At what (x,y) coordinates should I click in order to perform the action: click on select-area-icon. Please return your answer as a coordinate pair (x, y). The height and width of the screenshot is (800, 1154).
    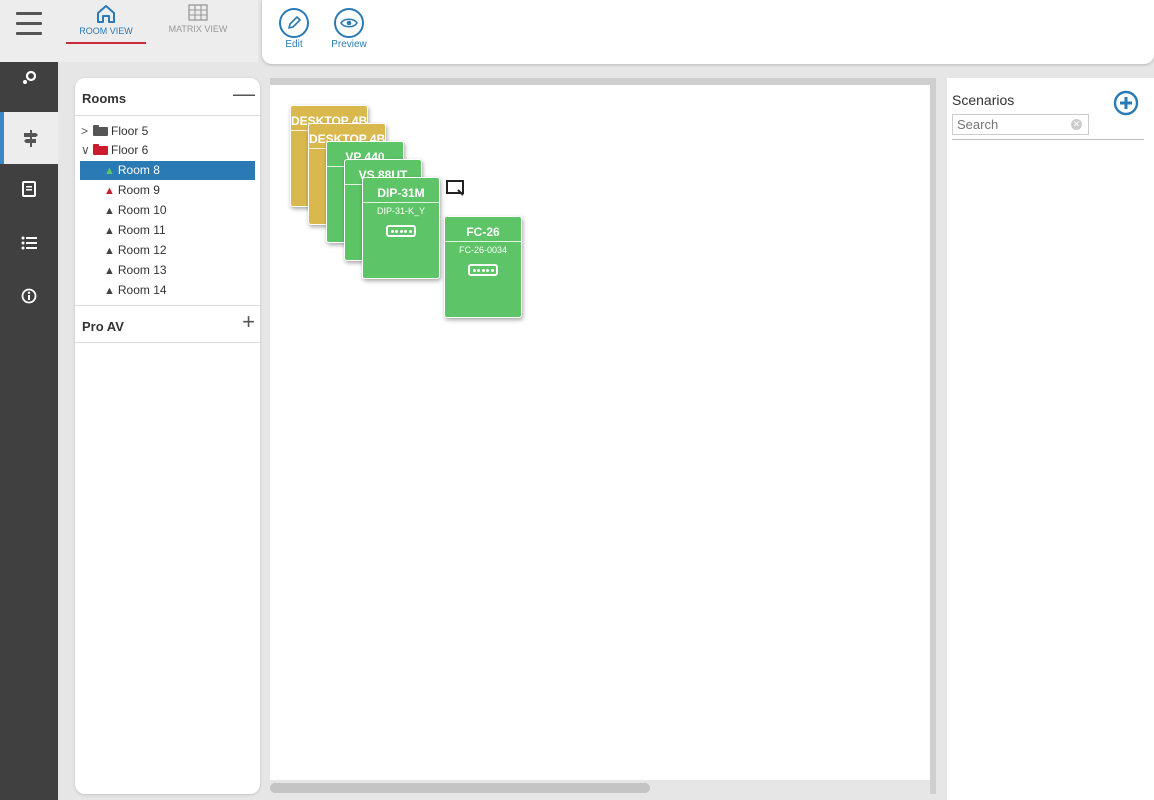
    Looking at the image, I should click on (456, 189).